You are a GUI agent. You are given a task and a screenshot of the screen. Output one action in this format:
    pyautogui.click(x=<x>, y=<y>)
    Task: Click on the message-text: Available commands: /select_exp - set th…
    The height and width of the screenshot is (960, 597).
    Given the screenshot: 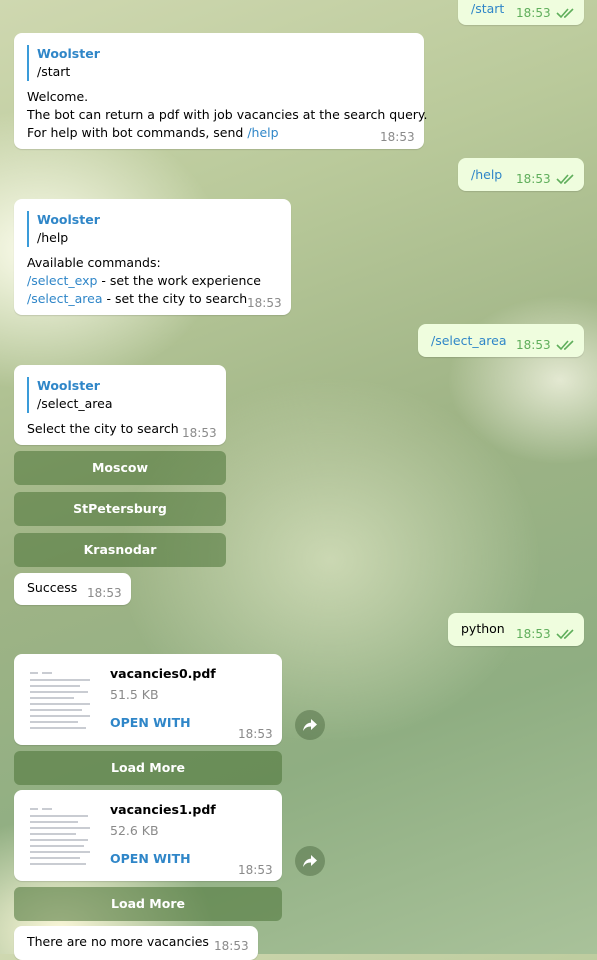 What is the action you would take?
    pyautogui.click(x=144, y=281)
    